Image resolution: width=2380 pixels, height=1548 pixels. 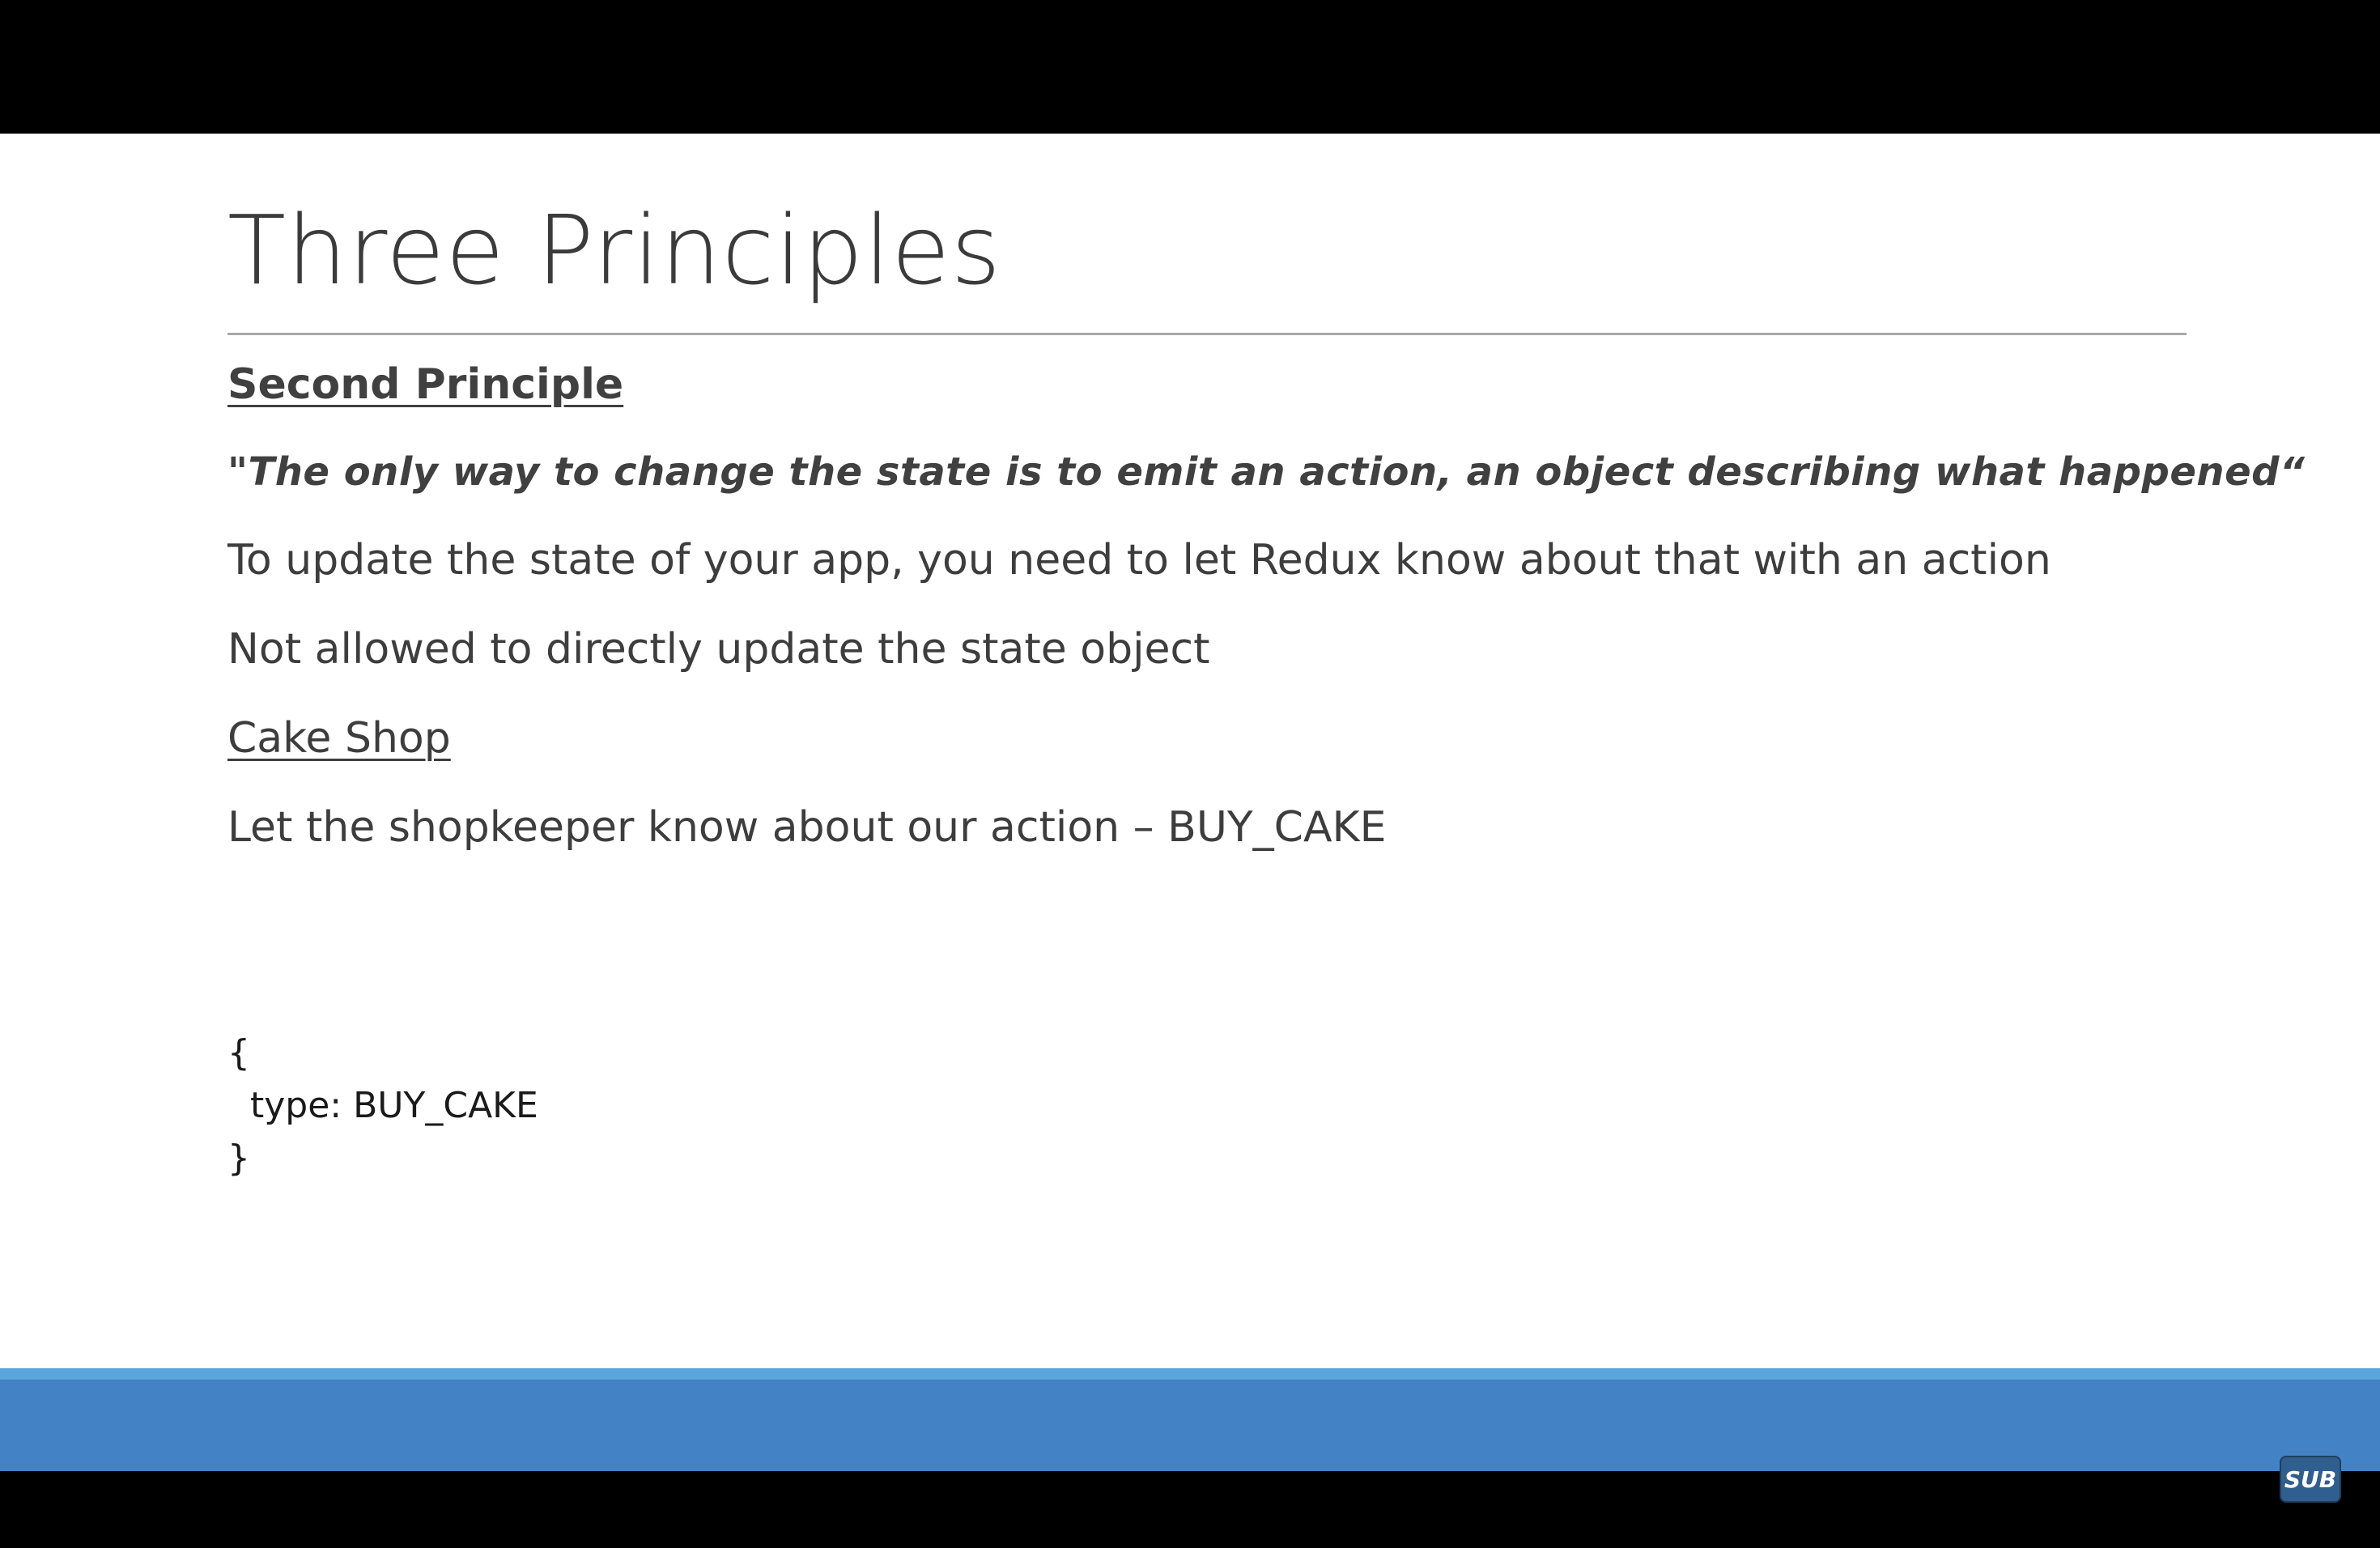 What do you see at coordinates (1190, 67) in the screenshot?
I see `top-letterbox` at bounding box center [1190, 67].